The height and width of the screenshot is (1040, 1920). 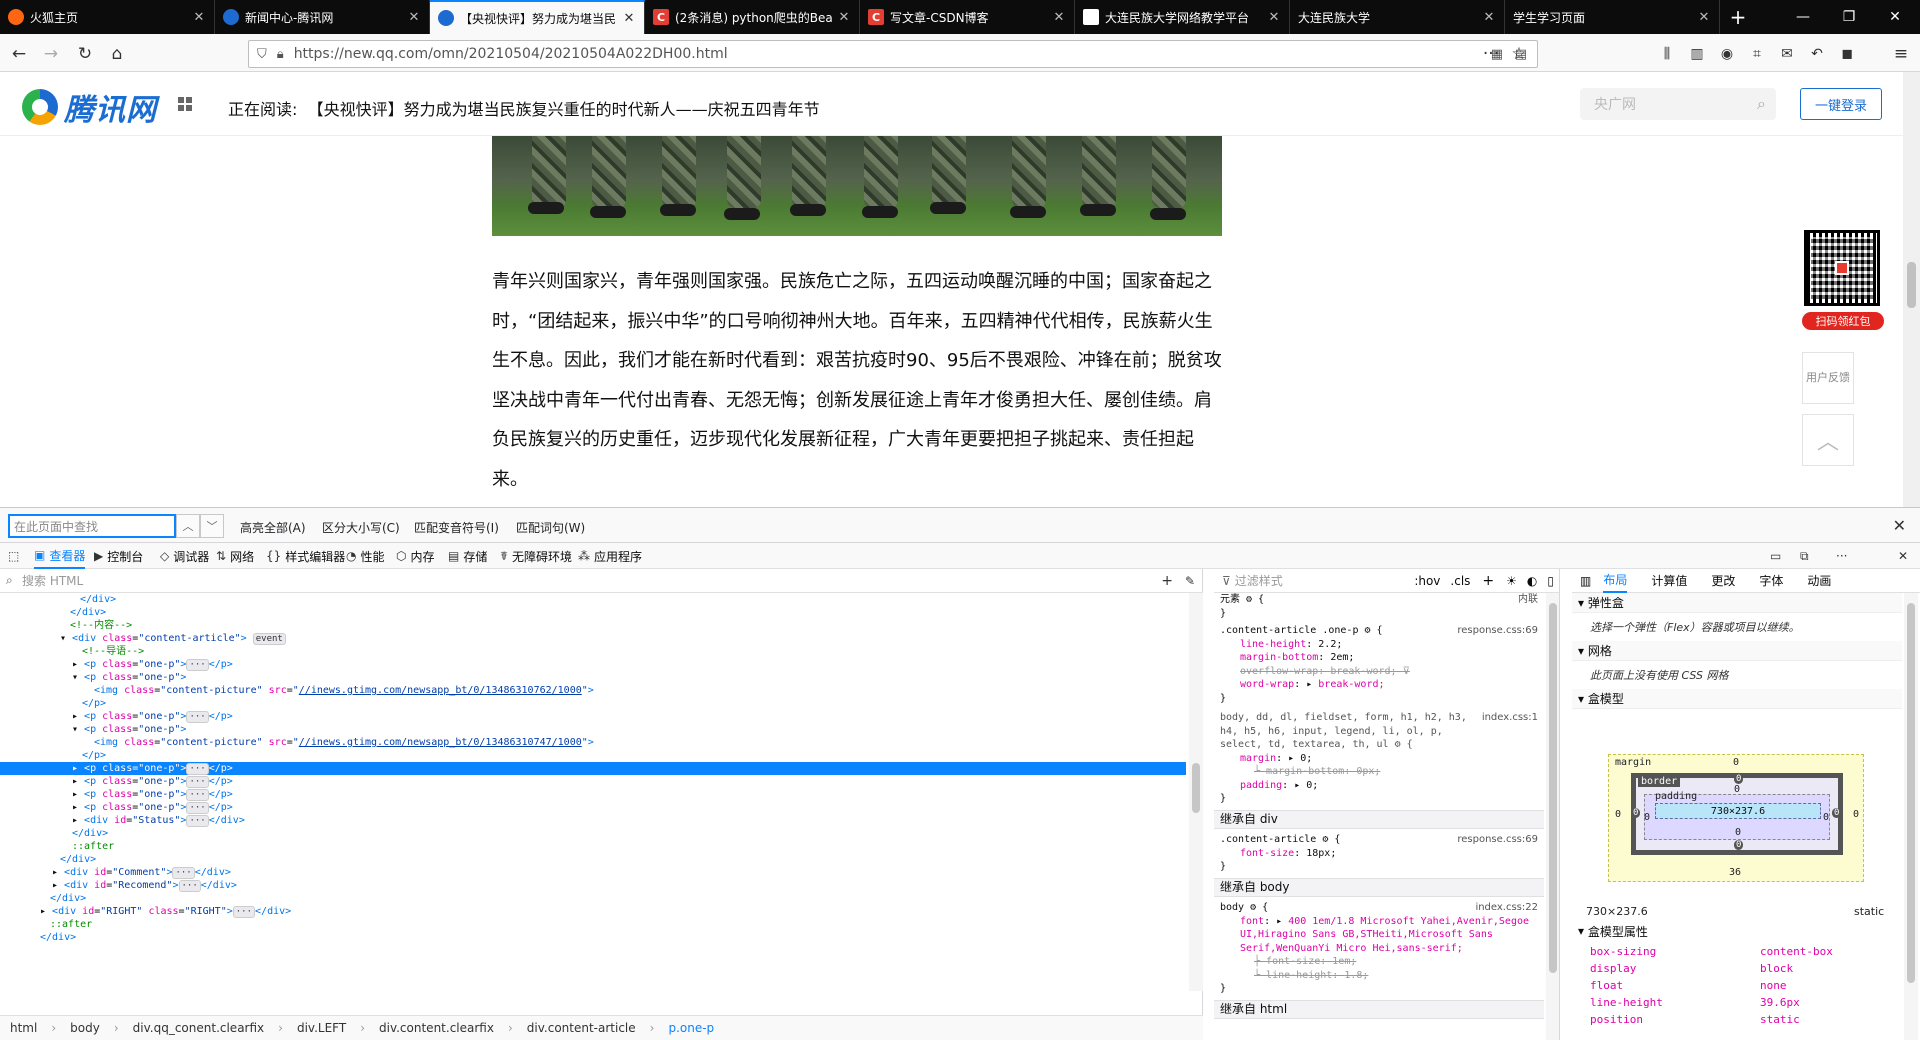 What do you see at coordinates (262, 54) in the screenshot?
I see `shield-icon: ⛉` at bounding box center [262, 54].